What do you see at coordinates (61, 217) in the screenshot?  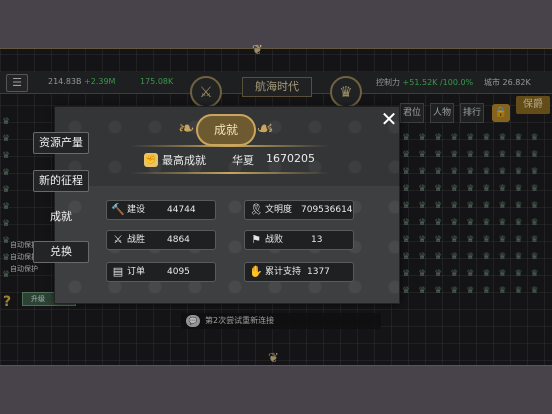 I see `side-tab-achievement: 成就` at bounding box center [61, 217].